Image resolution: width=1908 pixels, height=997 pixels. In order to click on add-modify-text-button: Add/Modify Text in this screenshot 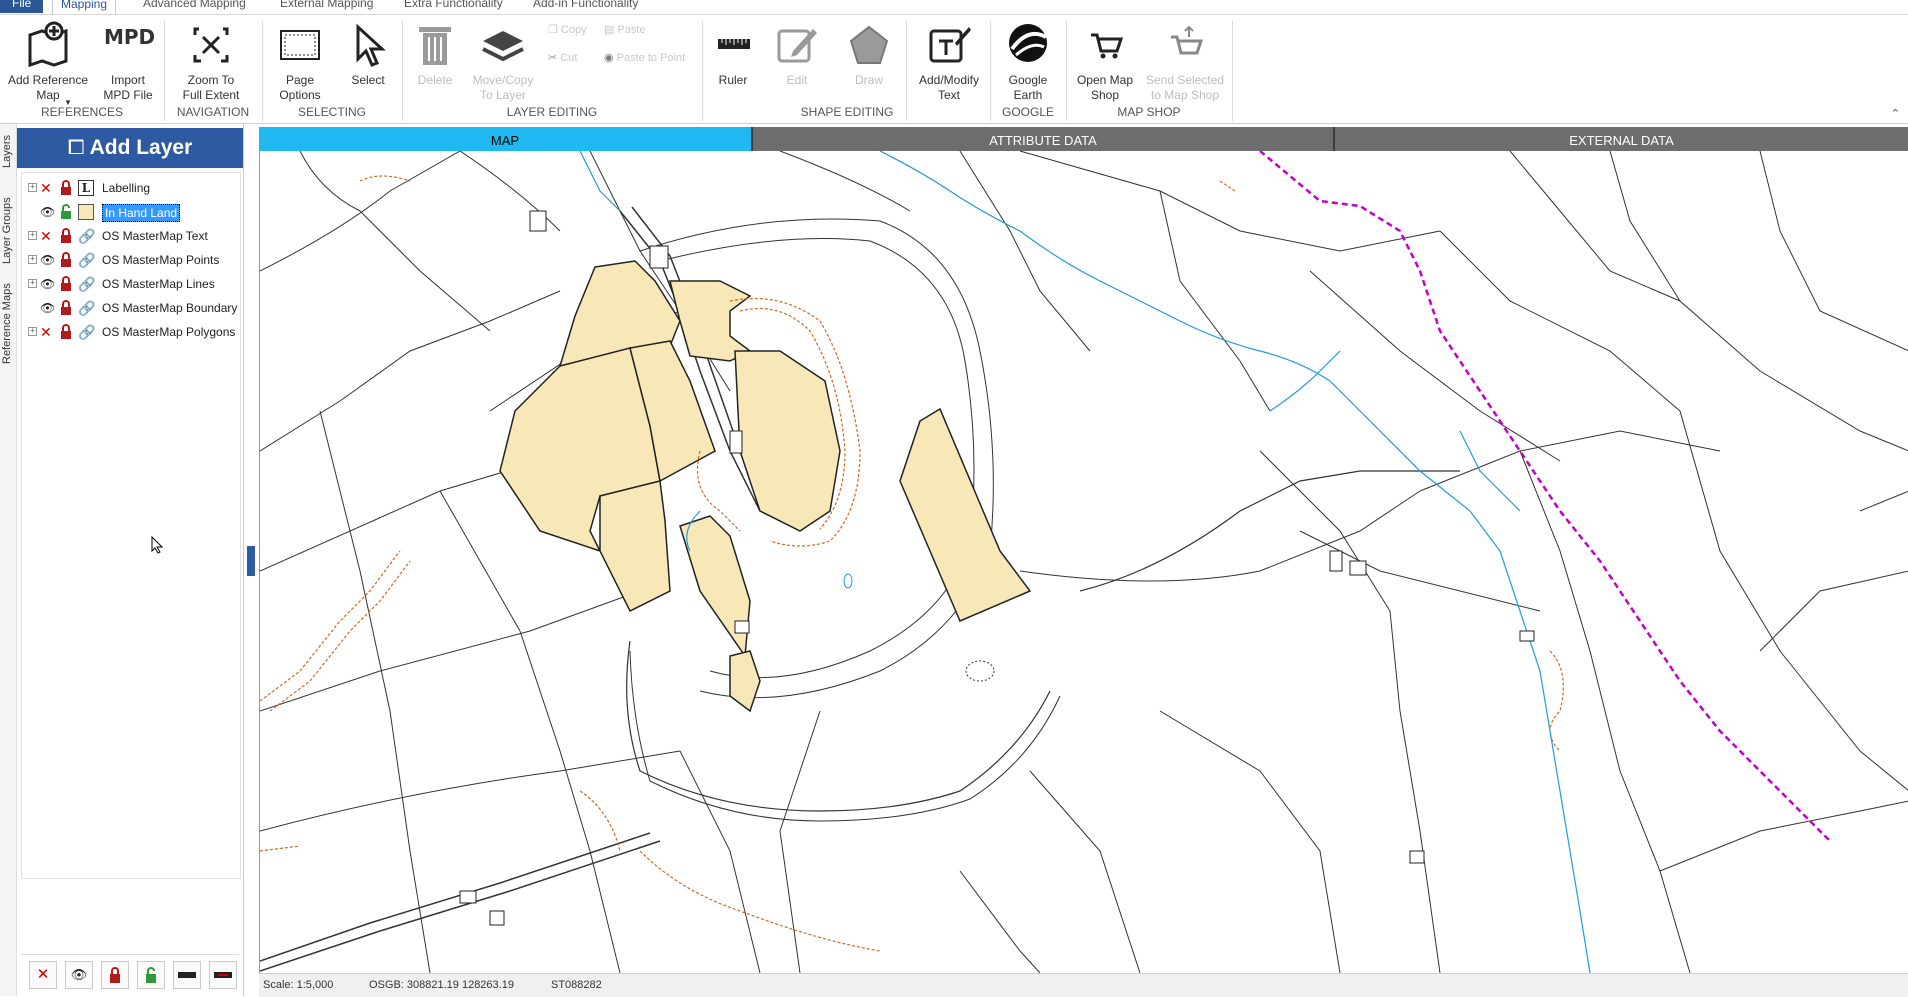, I will do `click(949, 62)`.